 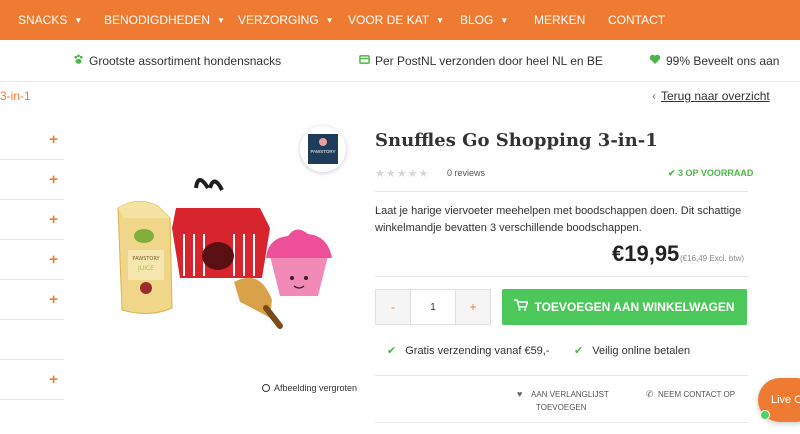 I want to click on product-image: PAWSTORY JUICE, so click(x=225, y=258).